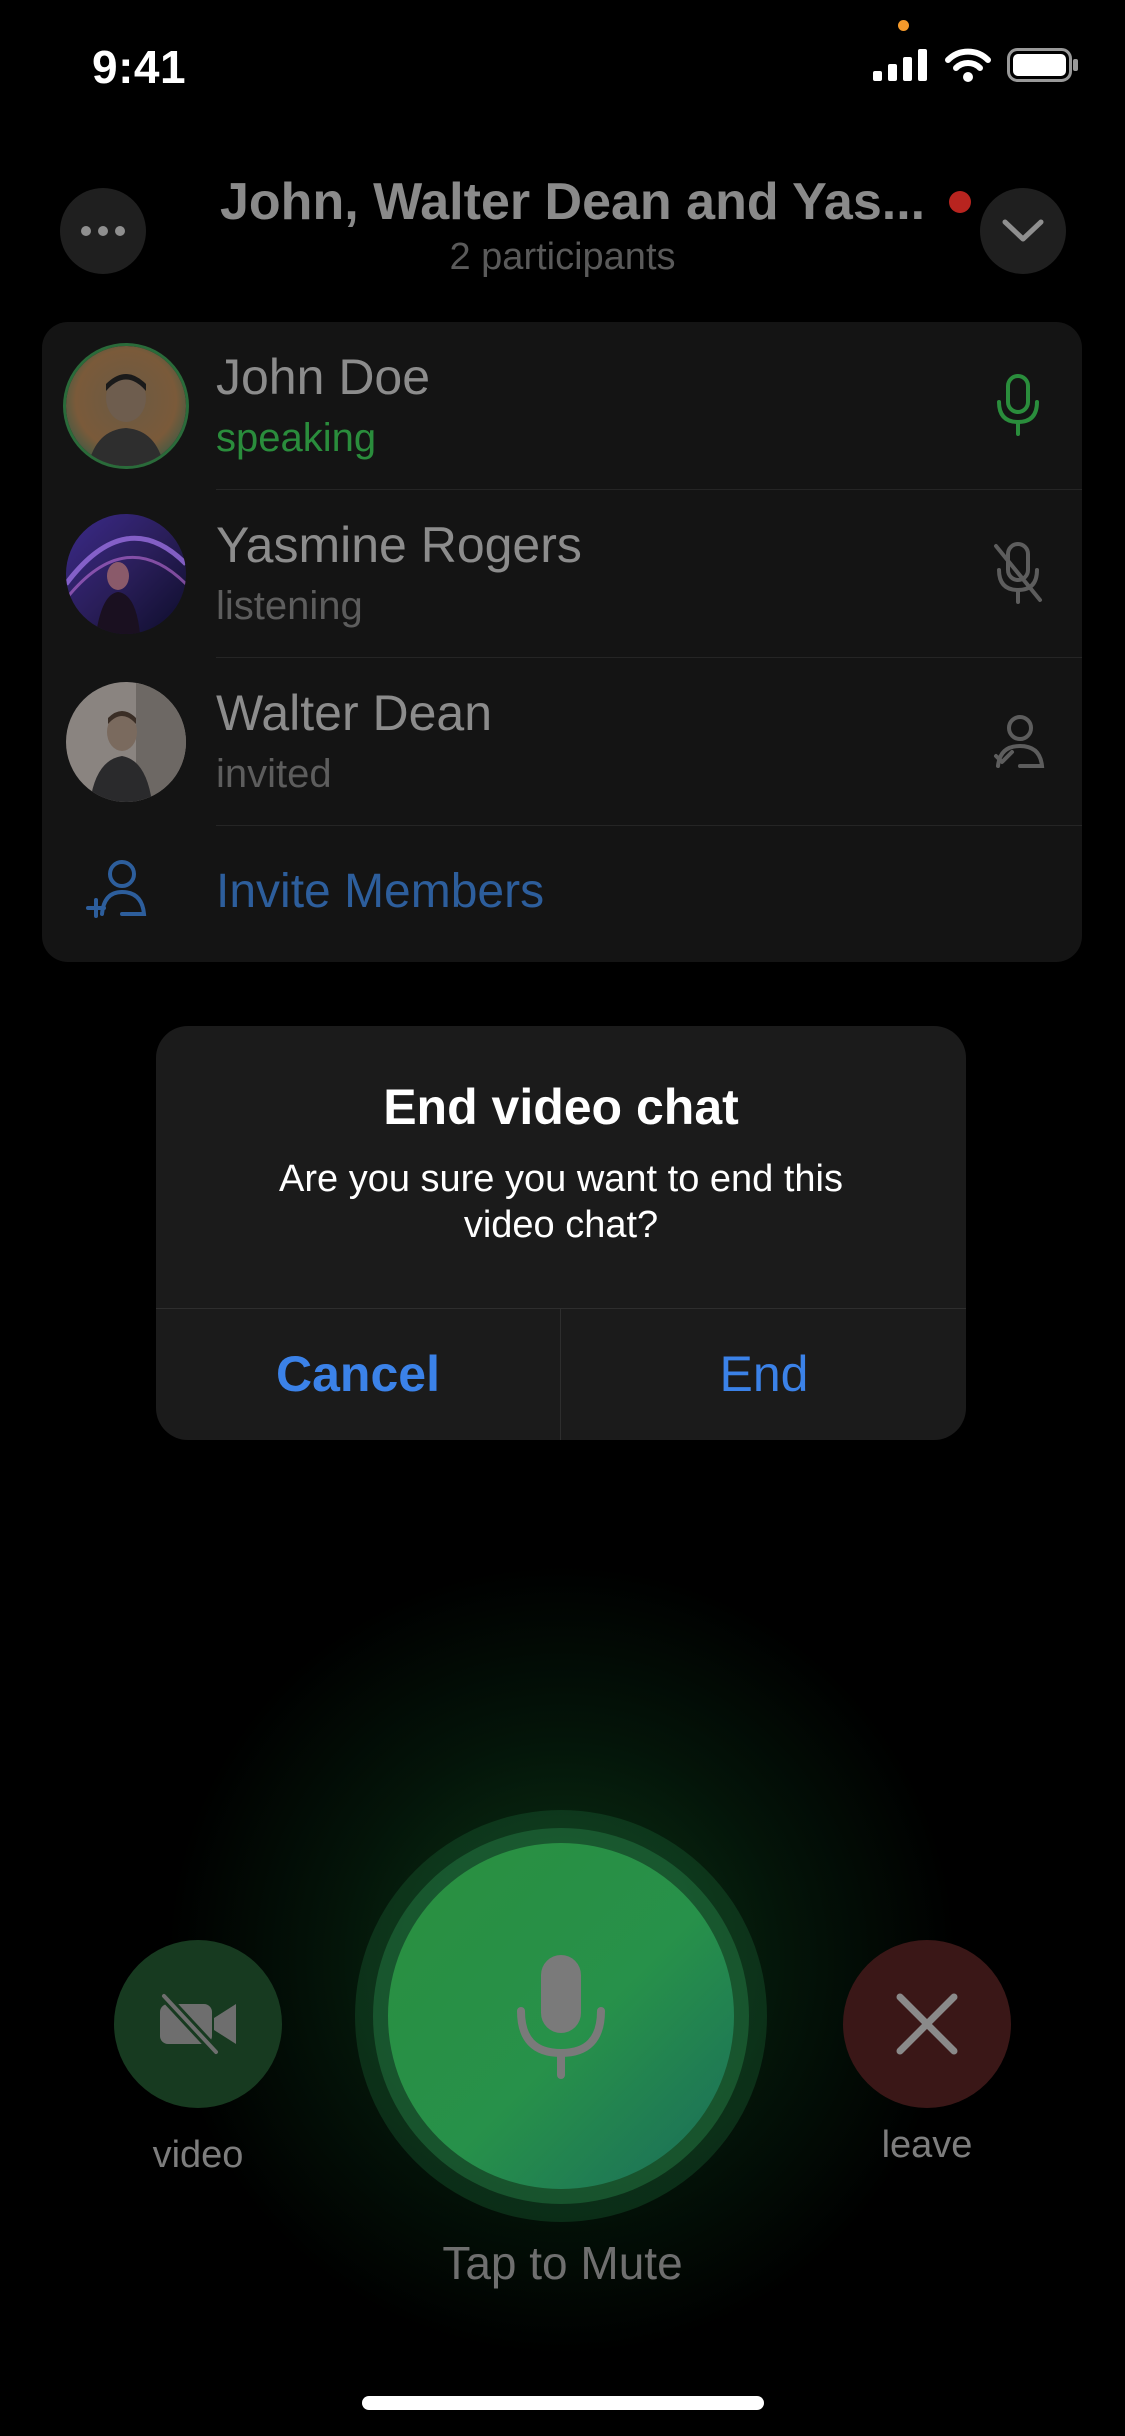 This screenshot has width=1125, height=2436. Describe the element at coordinates (323, 377) in the screenshot. I see `participant-name: John Doe` at that location.